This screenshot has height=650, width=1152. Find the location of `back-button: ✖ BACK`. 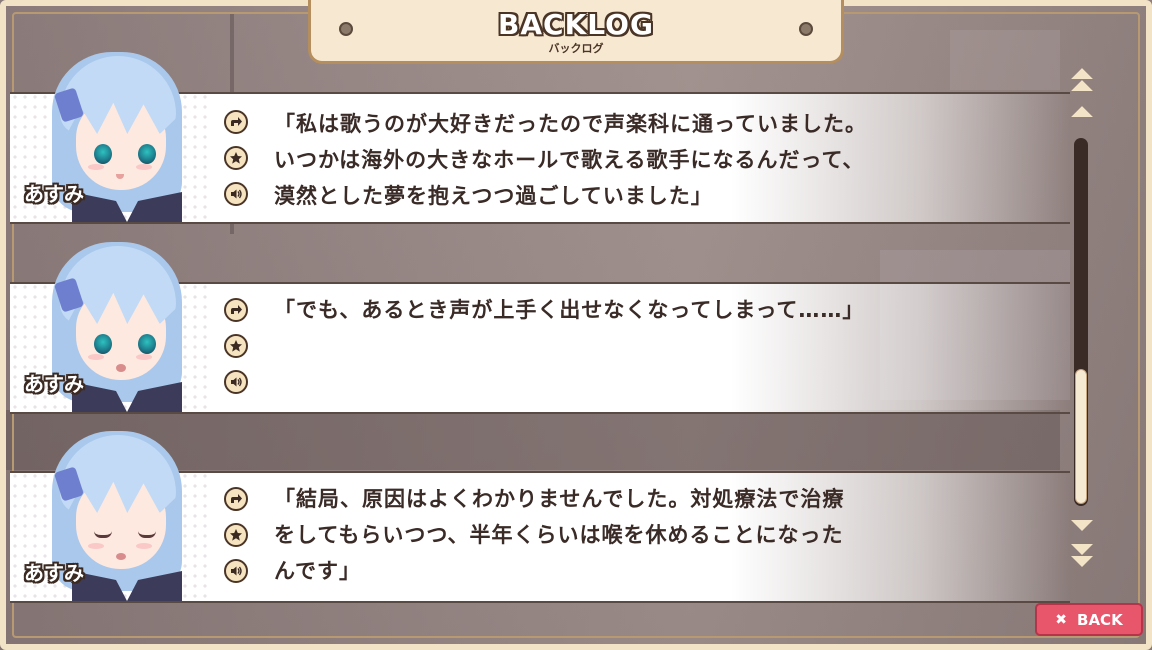

back-button: ✖ BACK is located at coordinates (1089, 619).